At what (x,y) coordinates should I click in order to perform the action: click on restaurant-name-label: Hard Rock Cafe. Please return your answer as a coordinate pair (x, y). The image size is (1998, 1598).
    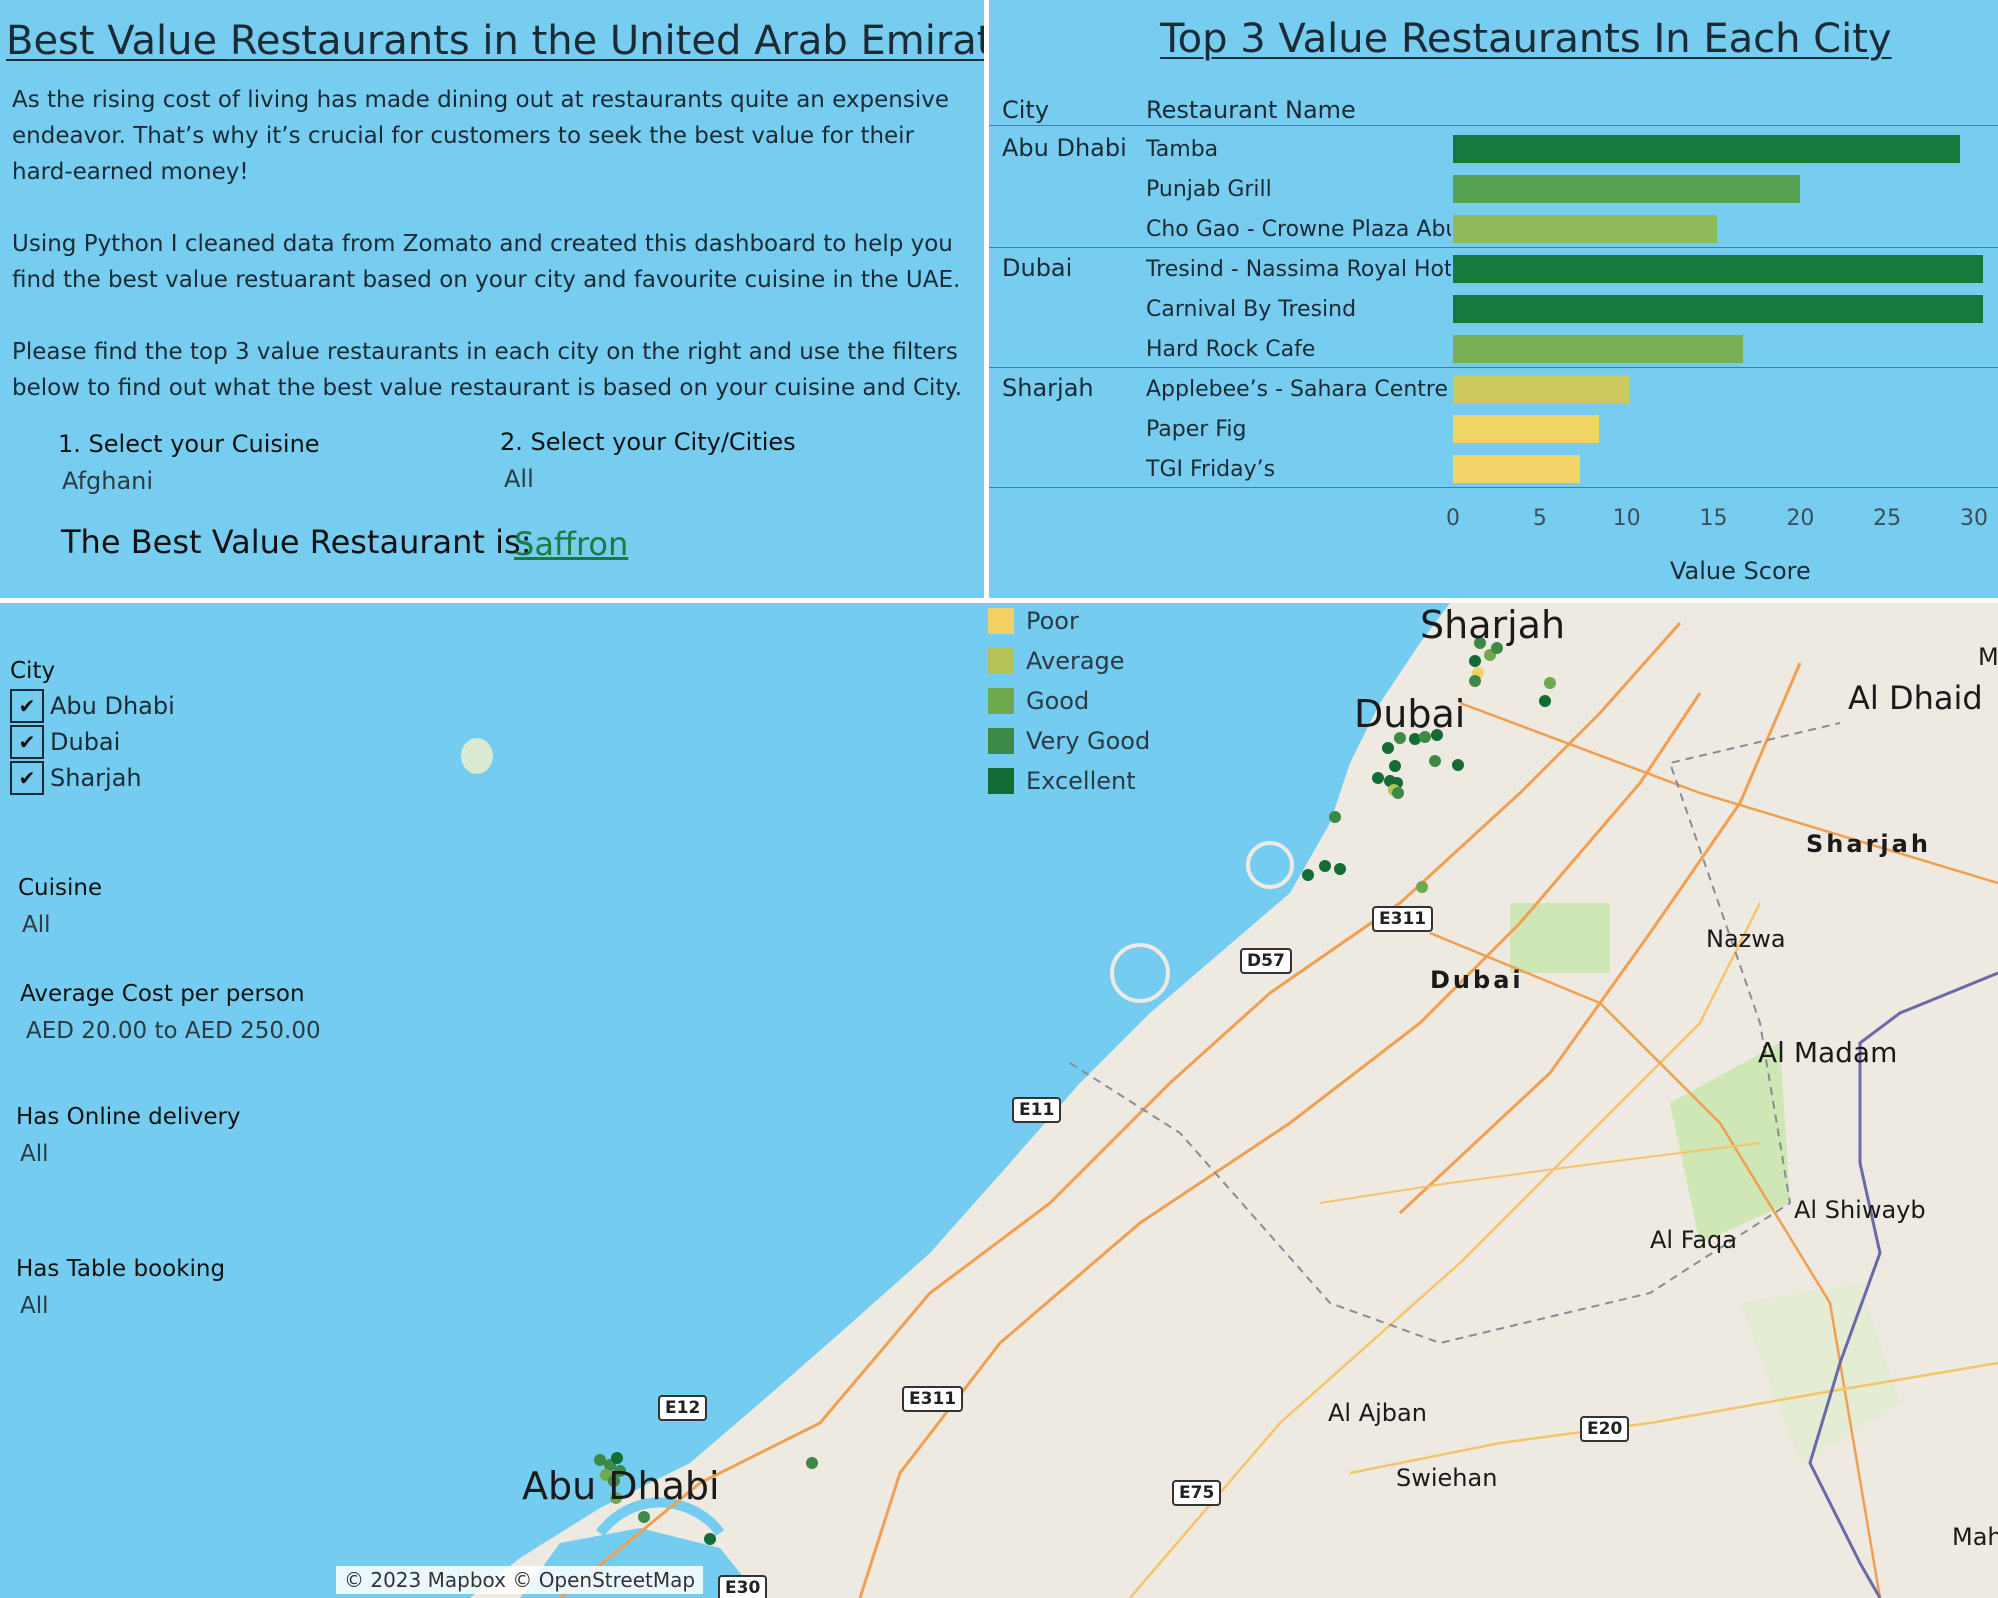
    Looking at the image, I should click on (1231, 349).